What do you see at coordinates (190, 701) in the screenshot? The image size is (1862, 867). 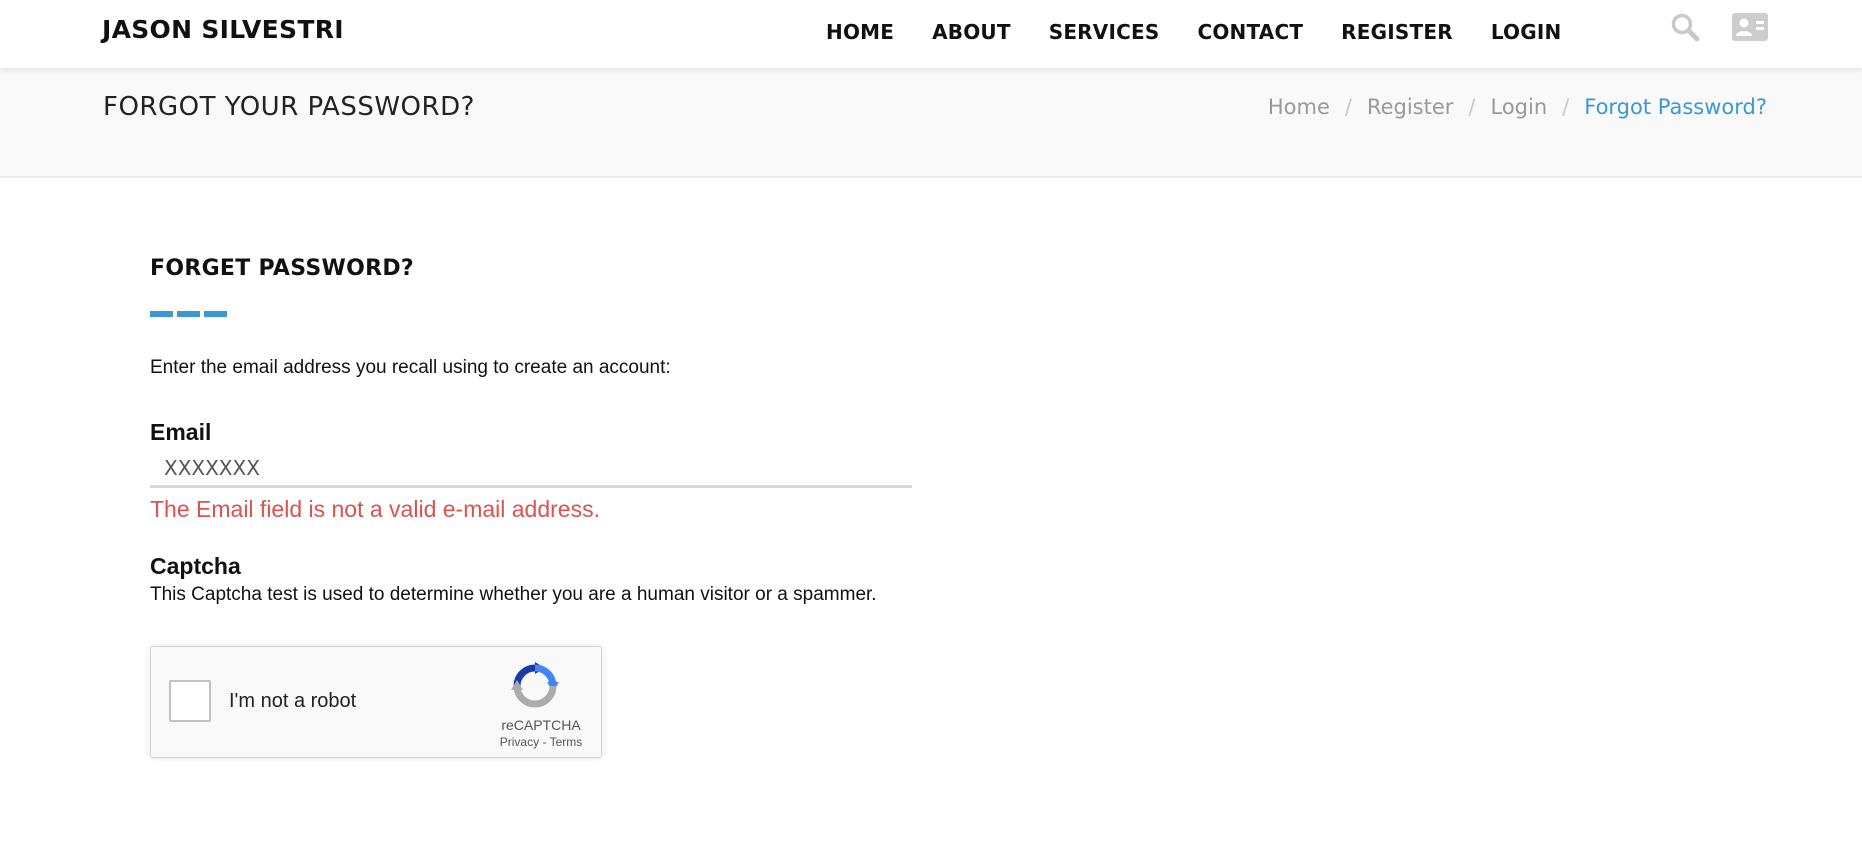 I see `recaptcha-checkbox` at bounding box center [190, 701].